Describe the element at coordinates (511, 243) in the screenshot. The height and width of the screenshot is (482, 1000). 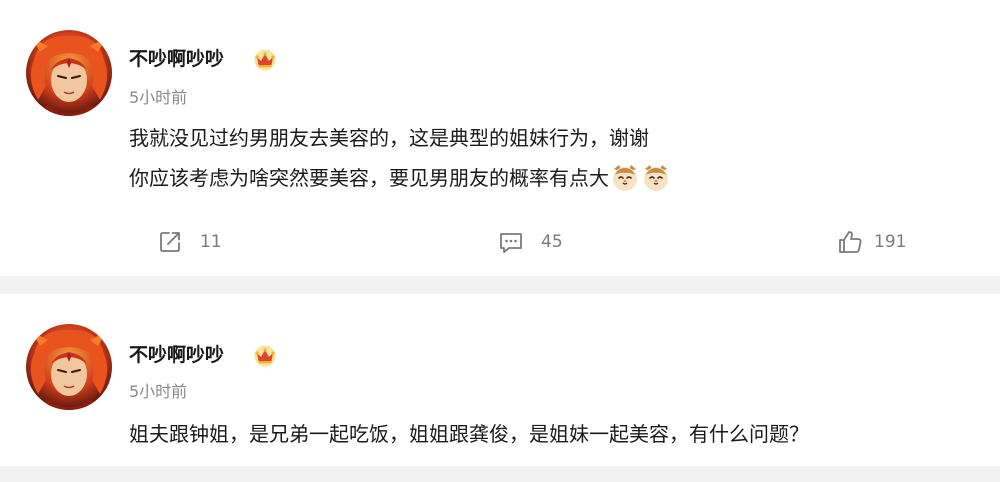
I see `comment-icon` at that location.